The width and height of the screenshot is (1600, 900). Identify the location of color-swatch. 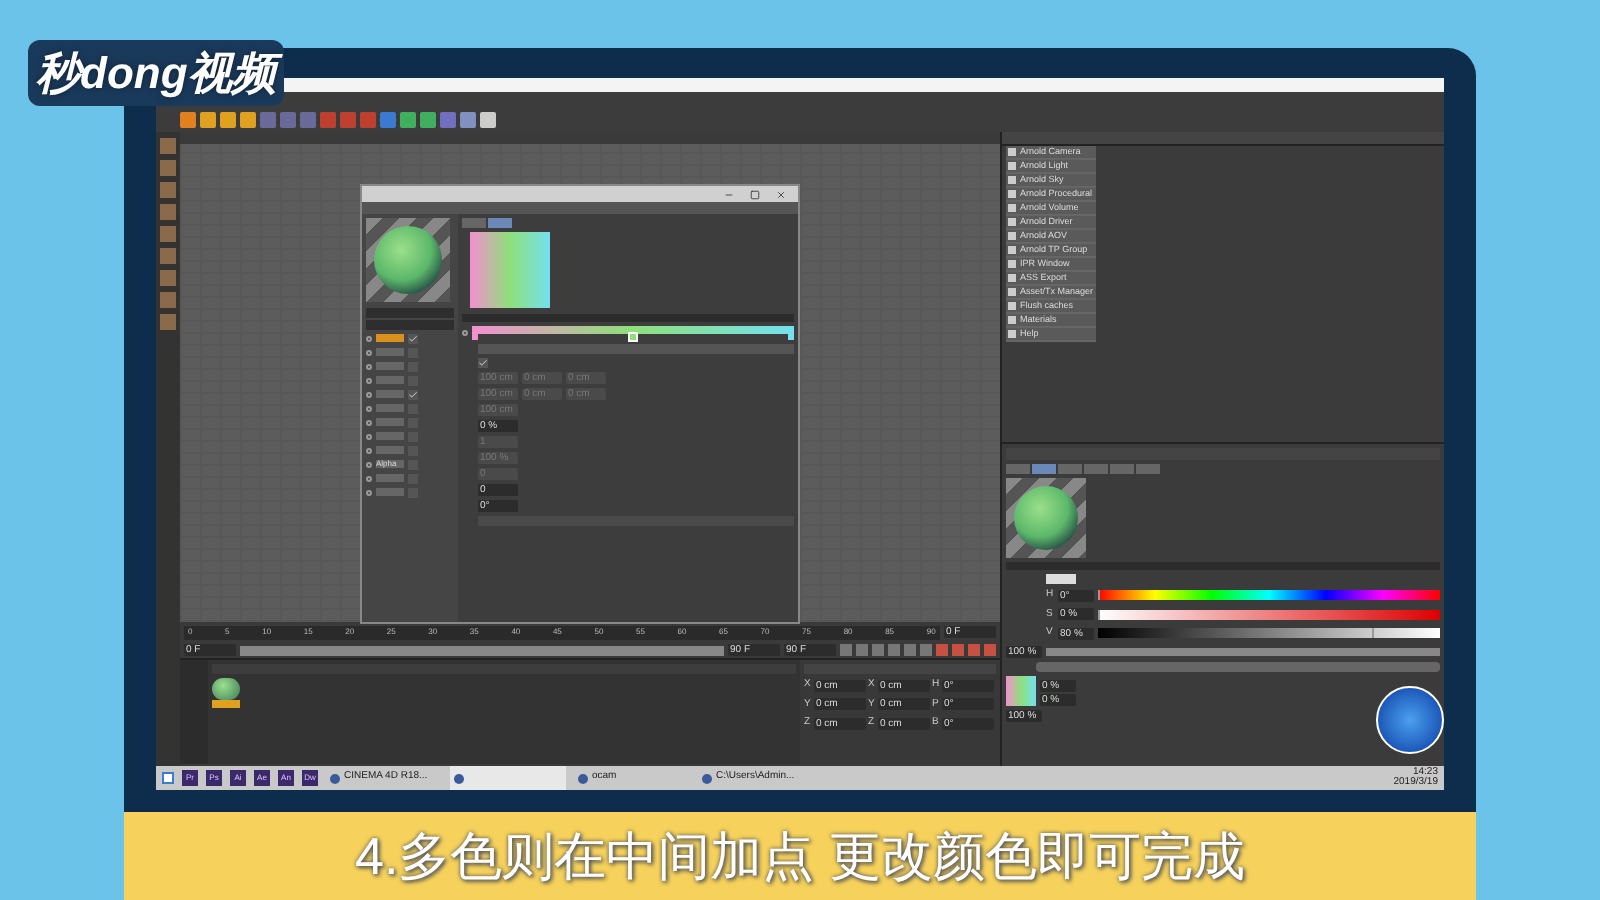
(1061, 579).